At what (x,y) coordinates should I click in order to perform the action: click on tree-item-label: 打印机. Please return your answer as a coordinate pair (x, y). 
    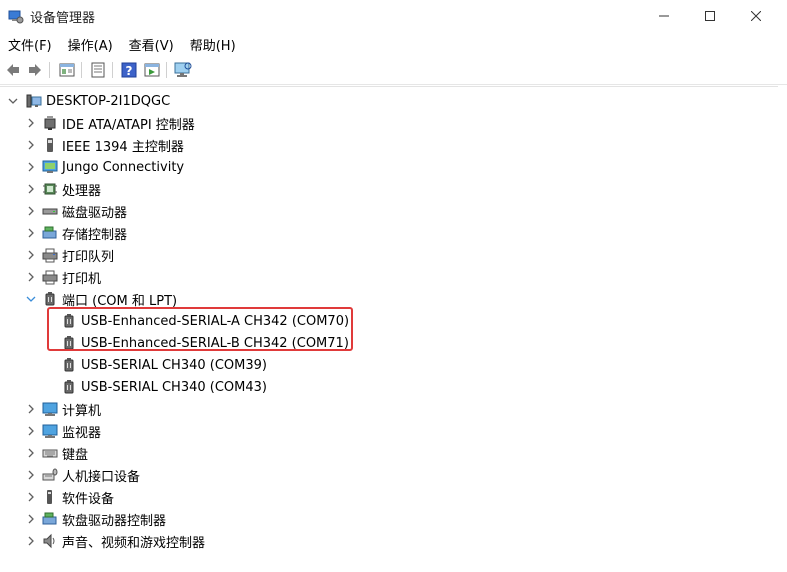
    Looking at the image, I should click on (82, 279).